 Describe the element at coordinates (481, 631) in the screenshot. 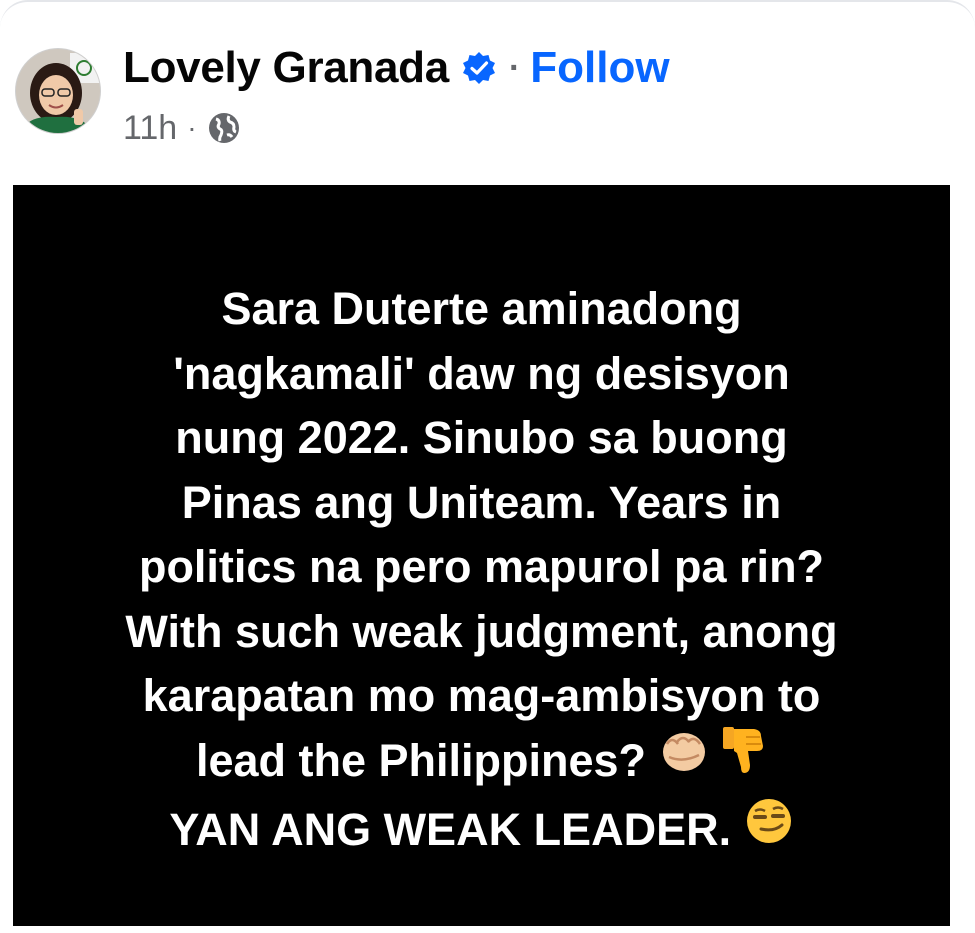

I see `content-line: With such weak judgment, anong` at that location.